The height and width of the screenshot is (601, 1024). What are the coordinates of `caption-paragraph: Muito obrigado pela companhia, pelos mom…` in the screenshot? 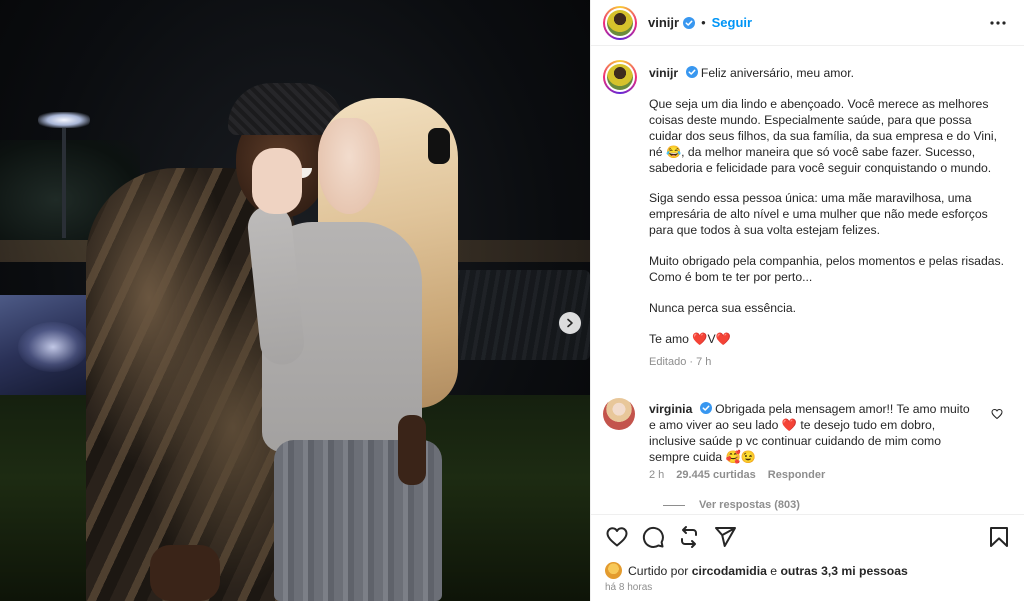 It's located at (826, 269).